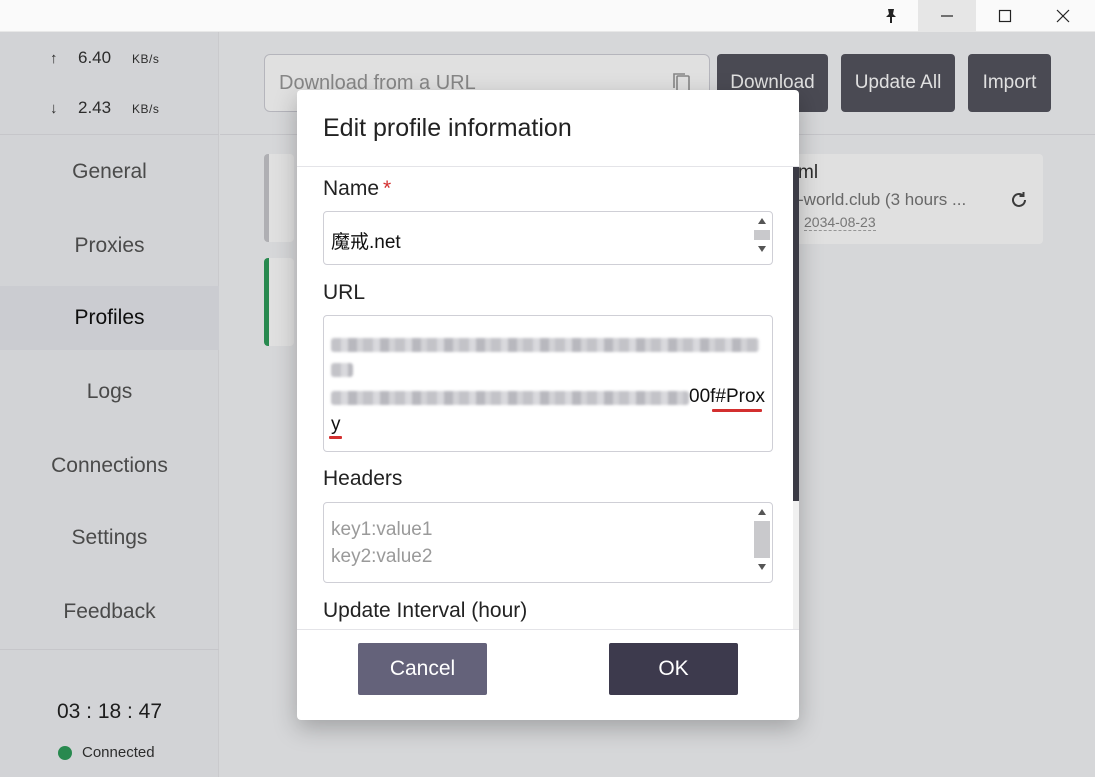 The height and width of the screenshot is (777, 1095). I want to click on name-field: 魔戒.net, so click(548, 238).